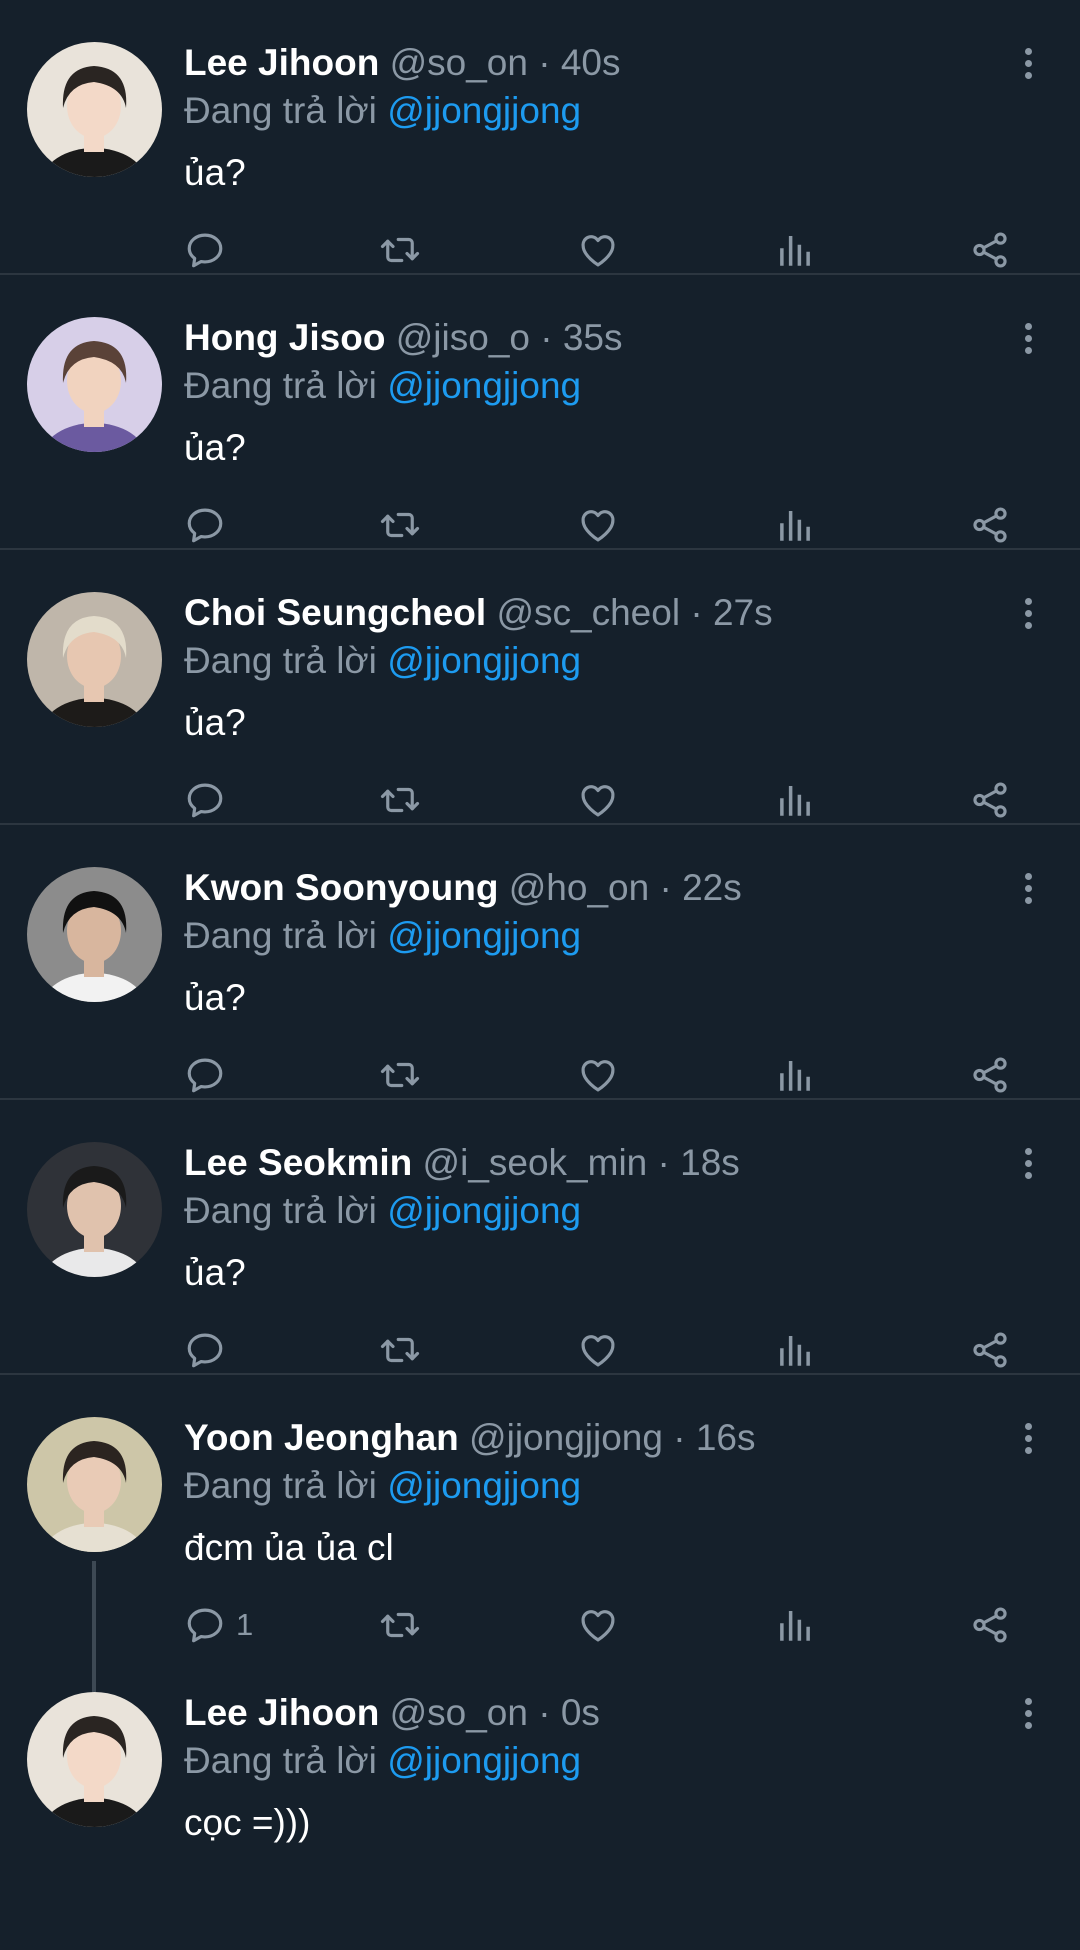  What do you see at coordinates (743, 612) in the screenshot?
I see `timestamp: 27s` at bounding box center [743, 612].